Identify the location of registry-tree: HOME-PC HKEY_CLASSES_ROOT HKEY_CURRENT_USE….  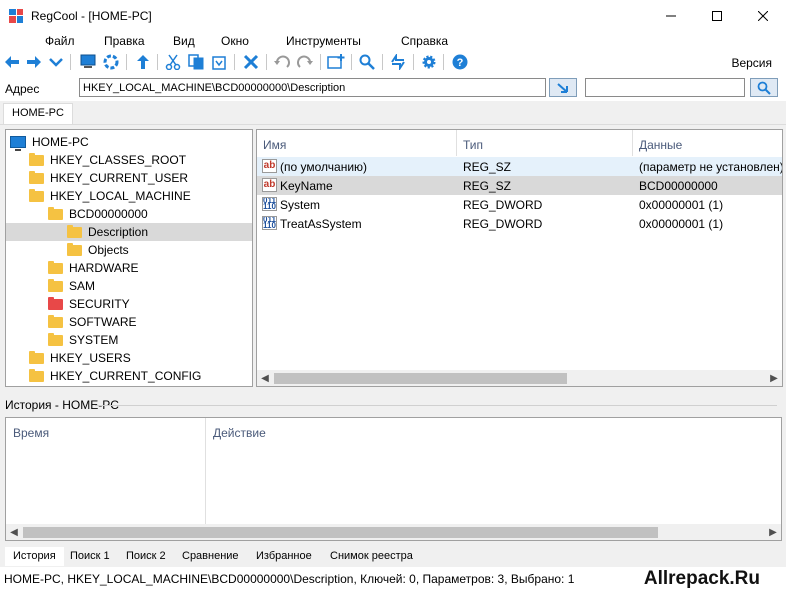
(129, 258).